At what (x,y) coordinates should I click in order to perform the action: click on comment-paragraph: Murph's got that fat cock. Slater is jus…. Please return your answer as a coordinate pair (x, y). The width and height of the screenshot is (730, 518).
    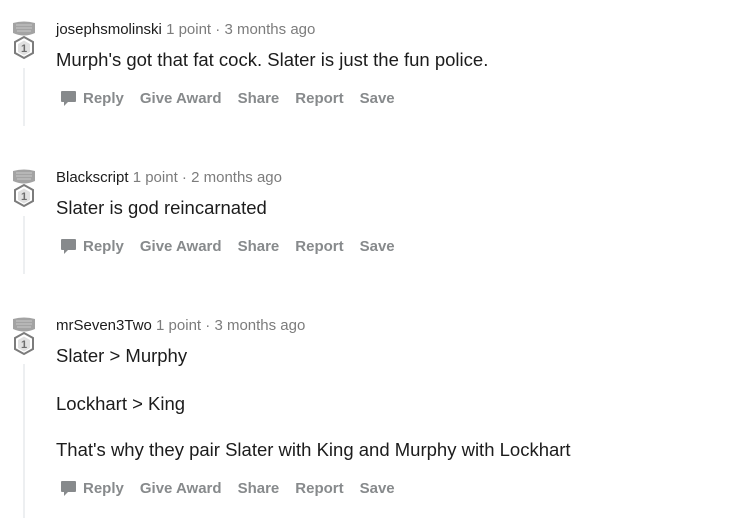
    Looking at the image, I should click on (272, 59).